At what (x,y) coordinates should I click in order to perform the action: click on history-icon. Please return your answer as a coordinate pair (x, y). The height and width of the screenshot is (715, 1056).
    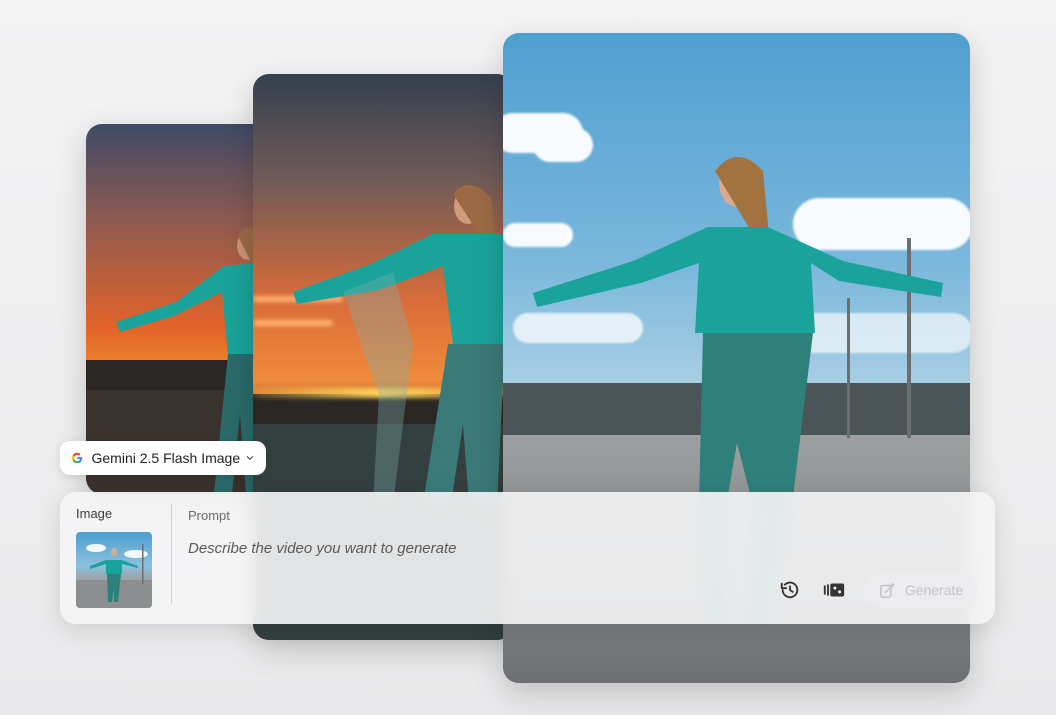
    Looking at the image, I should click on (789, 590).